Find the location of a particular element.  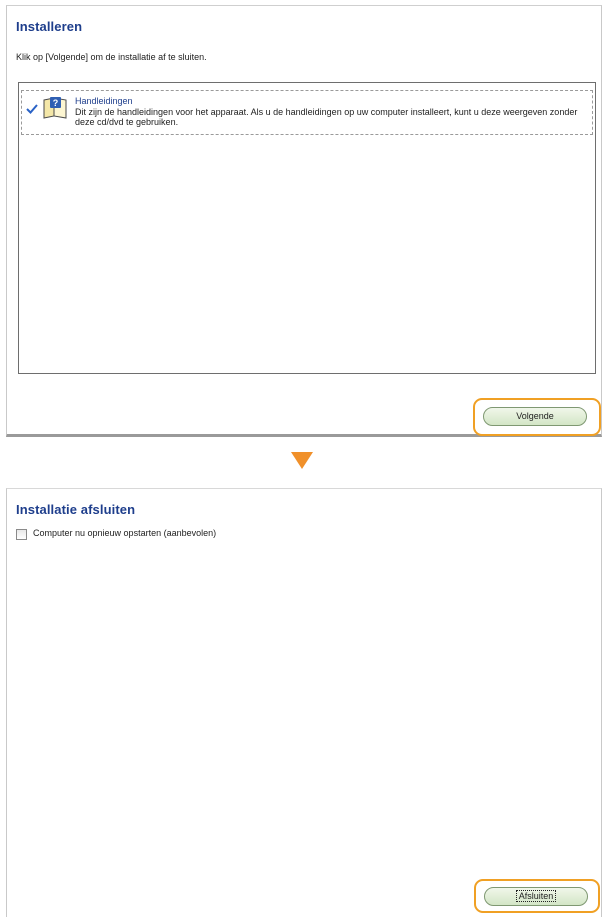

item-title: Handleidingen is located at coordinates (104, 101).